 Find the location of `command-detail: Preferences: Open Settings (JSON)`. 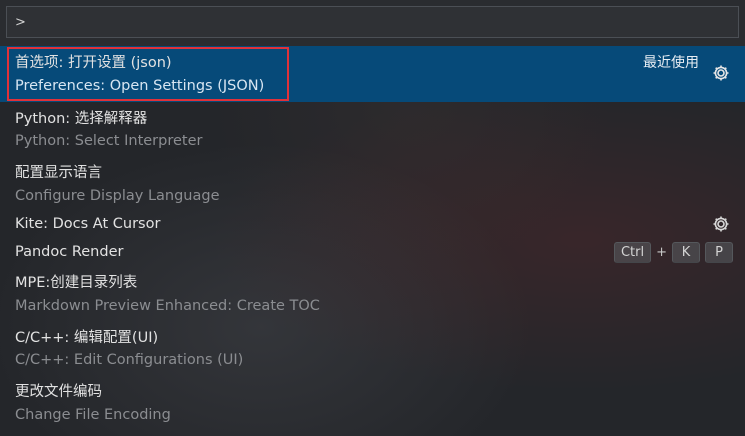

command-detail: Preferences: Open Settings (JSON) is located at coordinates (140, 86).